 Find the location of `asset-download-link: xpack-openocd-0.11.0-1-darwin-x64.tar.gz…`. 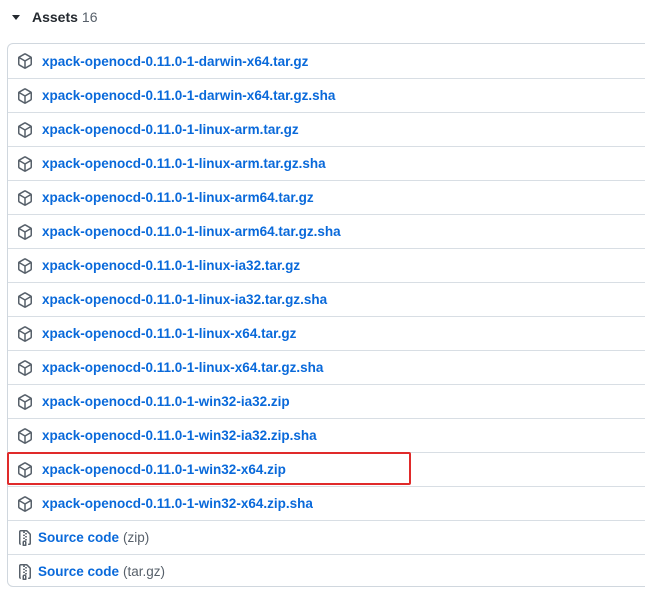

asset-download-link: xpack-openocd-0.11.0-1-darwin-x64.tar.gz… is located at coordinates (188, 95).